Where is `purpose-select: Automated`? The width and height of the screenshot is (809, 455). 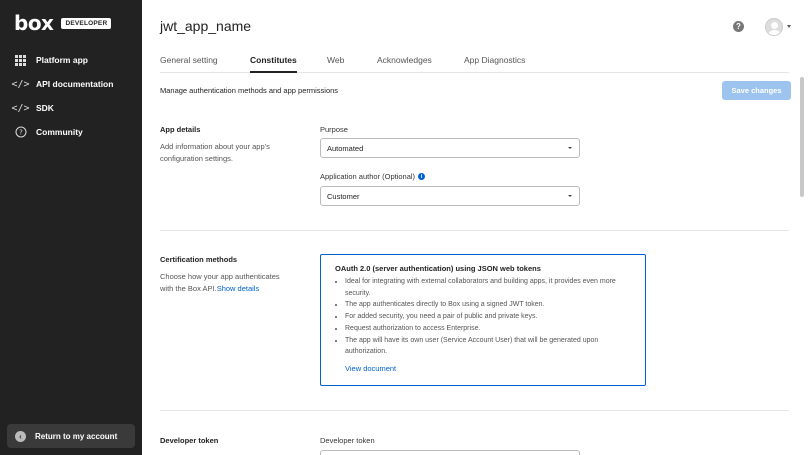 purpose-select: Automated is located at coordinates (450, 148).